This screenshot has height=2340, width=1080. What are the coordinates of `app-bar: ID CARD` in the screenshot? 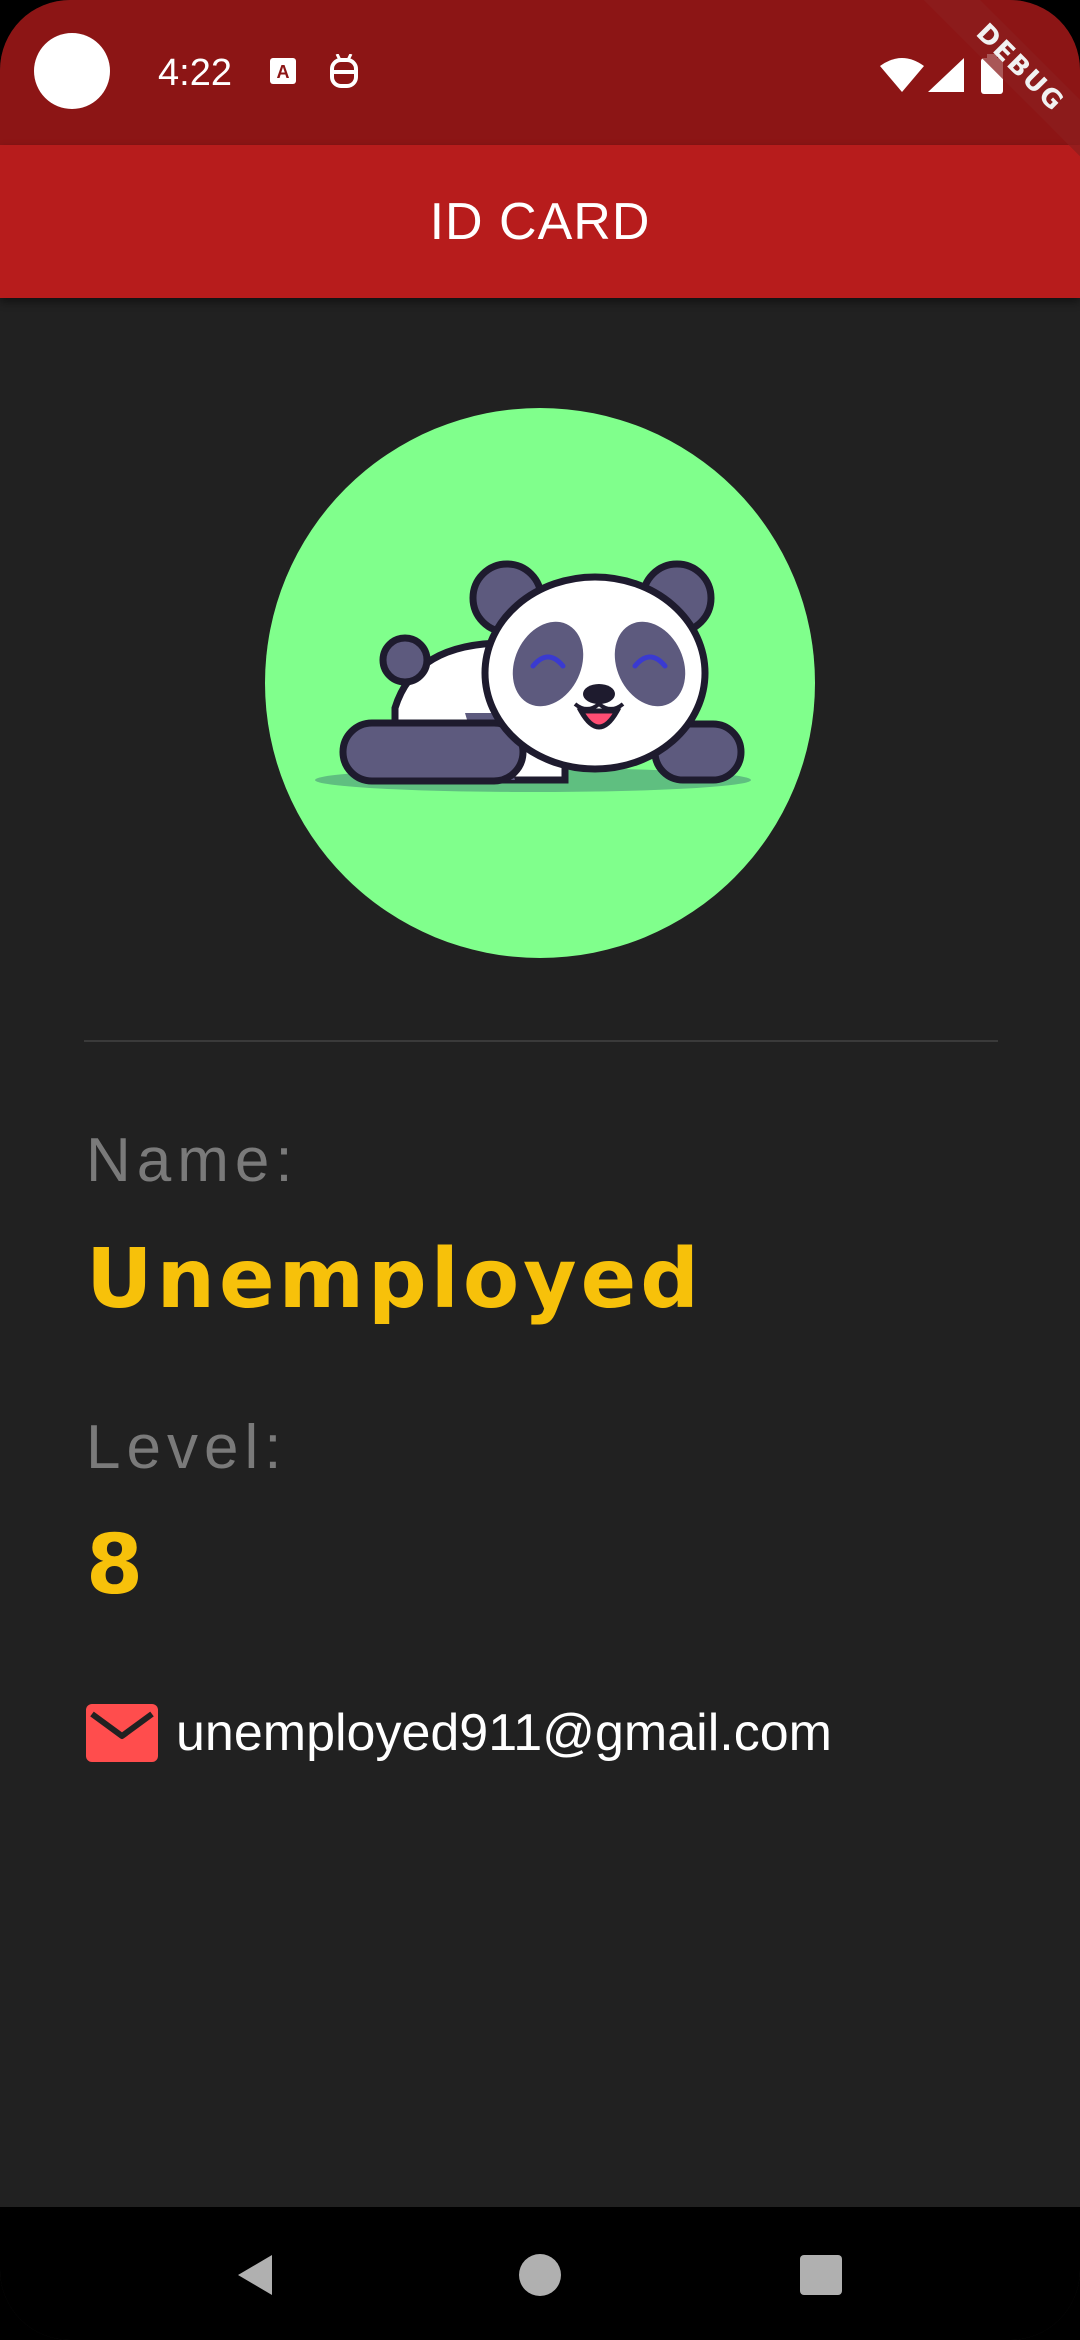 It's located at (540, 221).